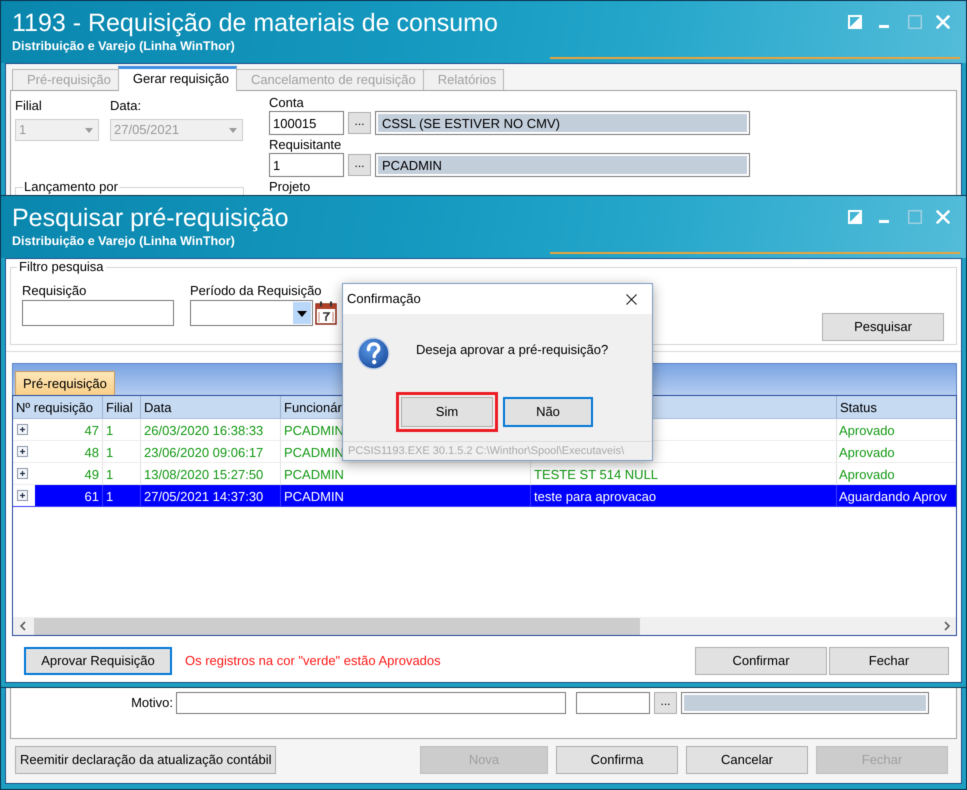 Image resolution: width=967 pixels, height=790 pixels. Describe the element at coordinates (684, 496) in the screenshot. I see `table-cell: teste para aprovacao` at that location.